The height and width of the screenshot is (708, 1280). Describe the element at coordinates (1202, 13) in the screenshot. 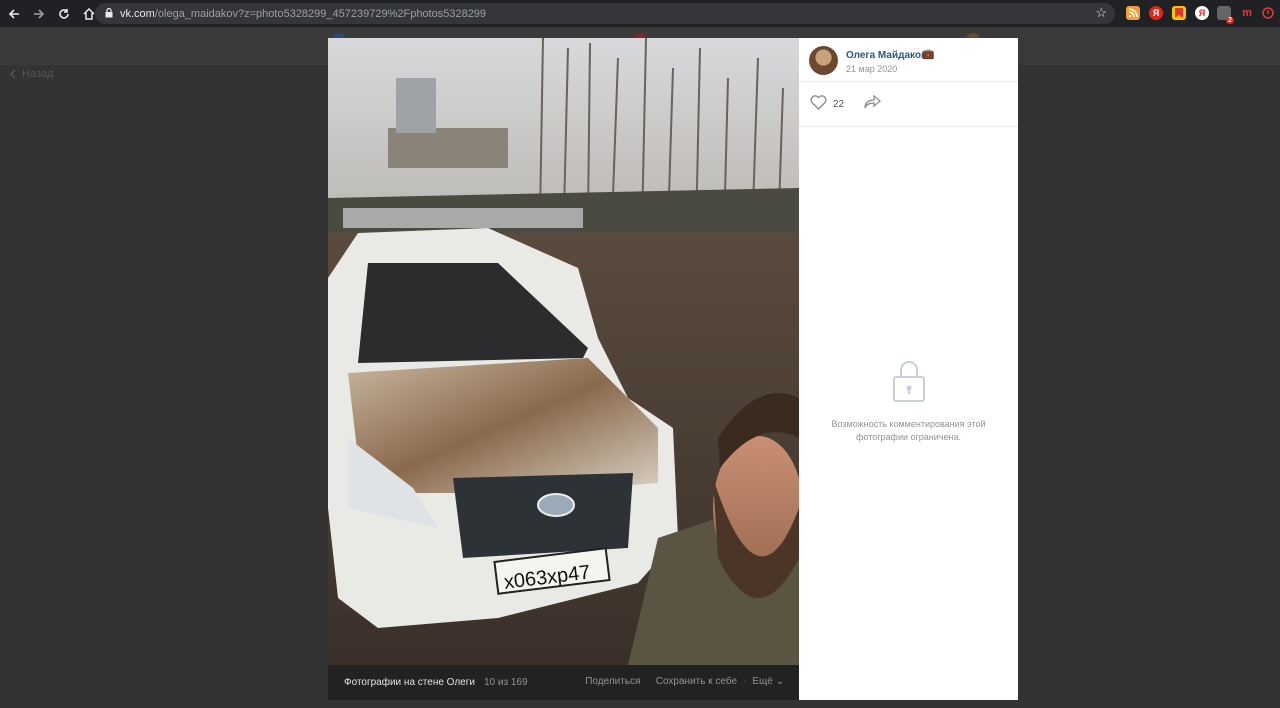

I see `yandex-browser-extension-icon: Я` at that location.